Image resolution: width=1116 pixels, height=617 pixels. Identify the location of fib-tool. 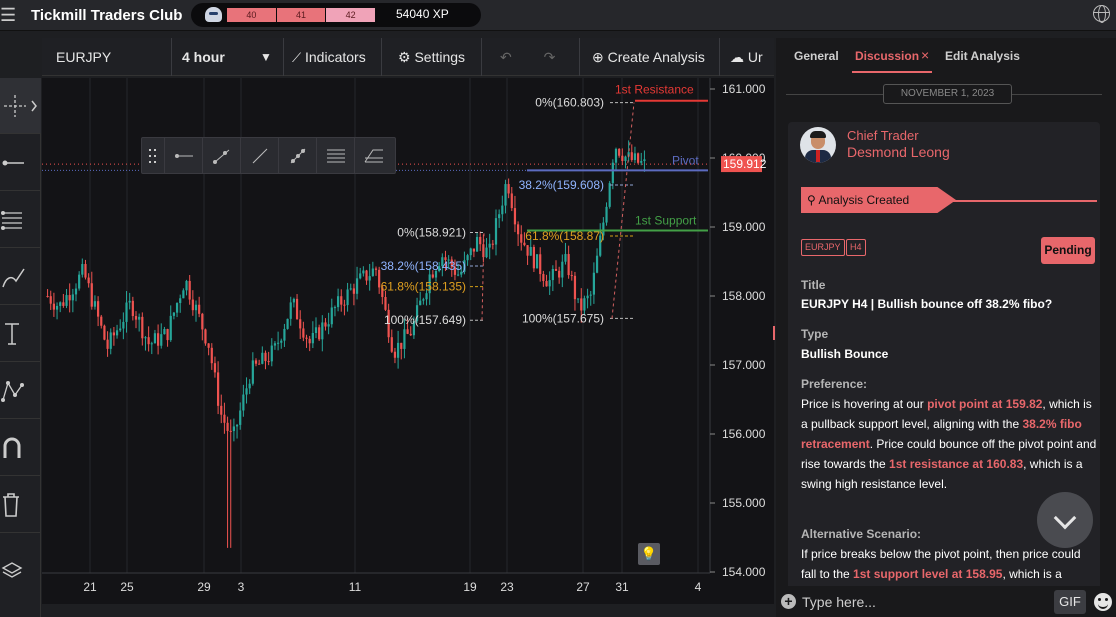
(20, 220).